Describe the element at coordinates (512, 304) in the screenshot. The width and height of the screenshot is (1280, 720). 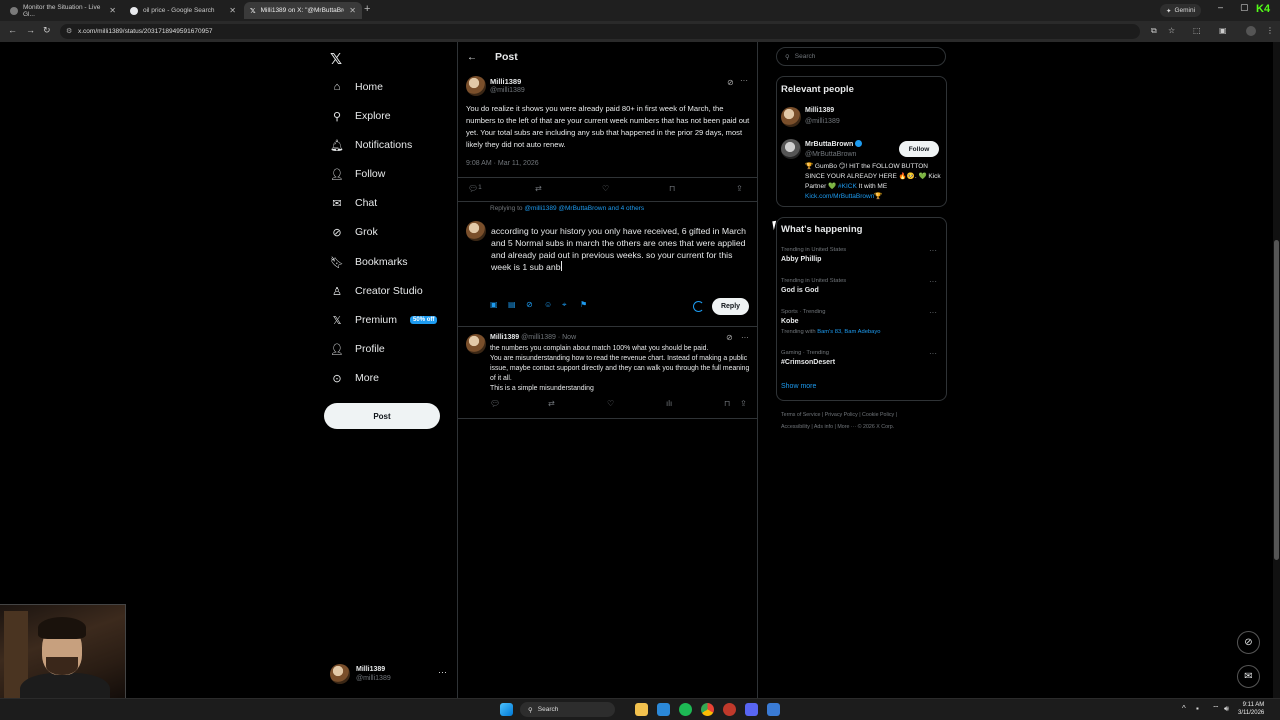
I see `gif-icon: ▤` at that location.